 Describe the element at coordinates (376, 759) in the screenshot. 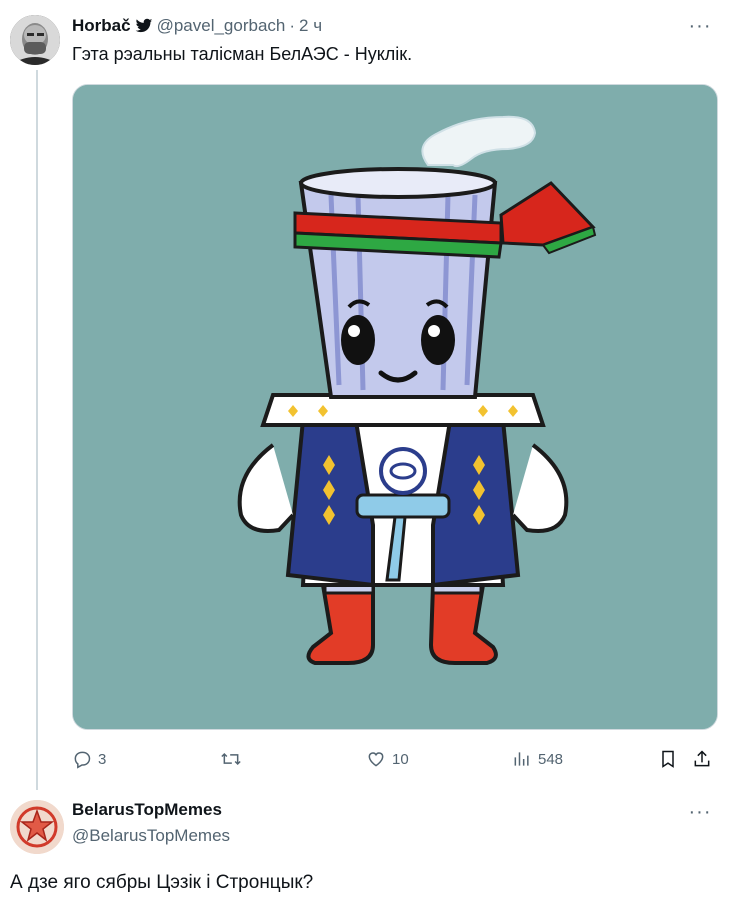

I see `heart-icon` at that location.